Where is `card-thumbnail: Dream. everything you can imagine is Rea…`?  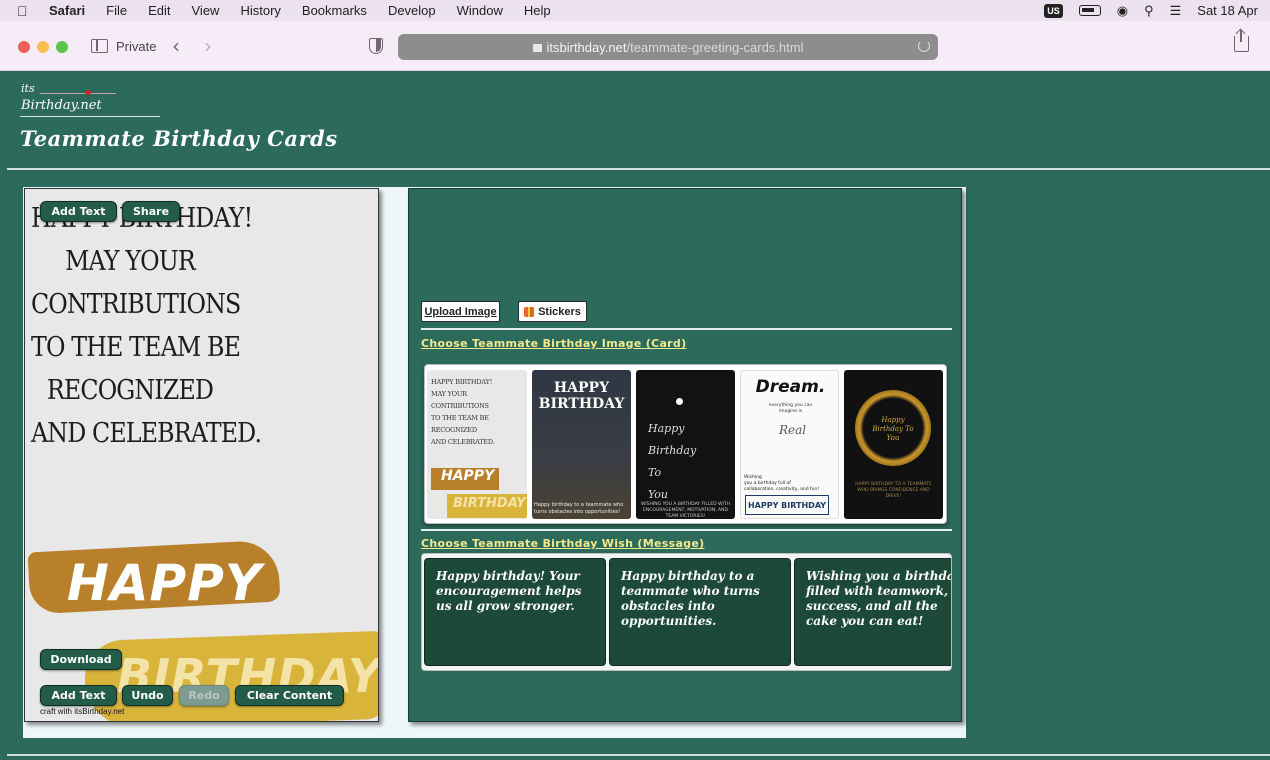
card-thumbnail: Dream. everything you can imagine is Rea… is located at coordinates (789, 444).